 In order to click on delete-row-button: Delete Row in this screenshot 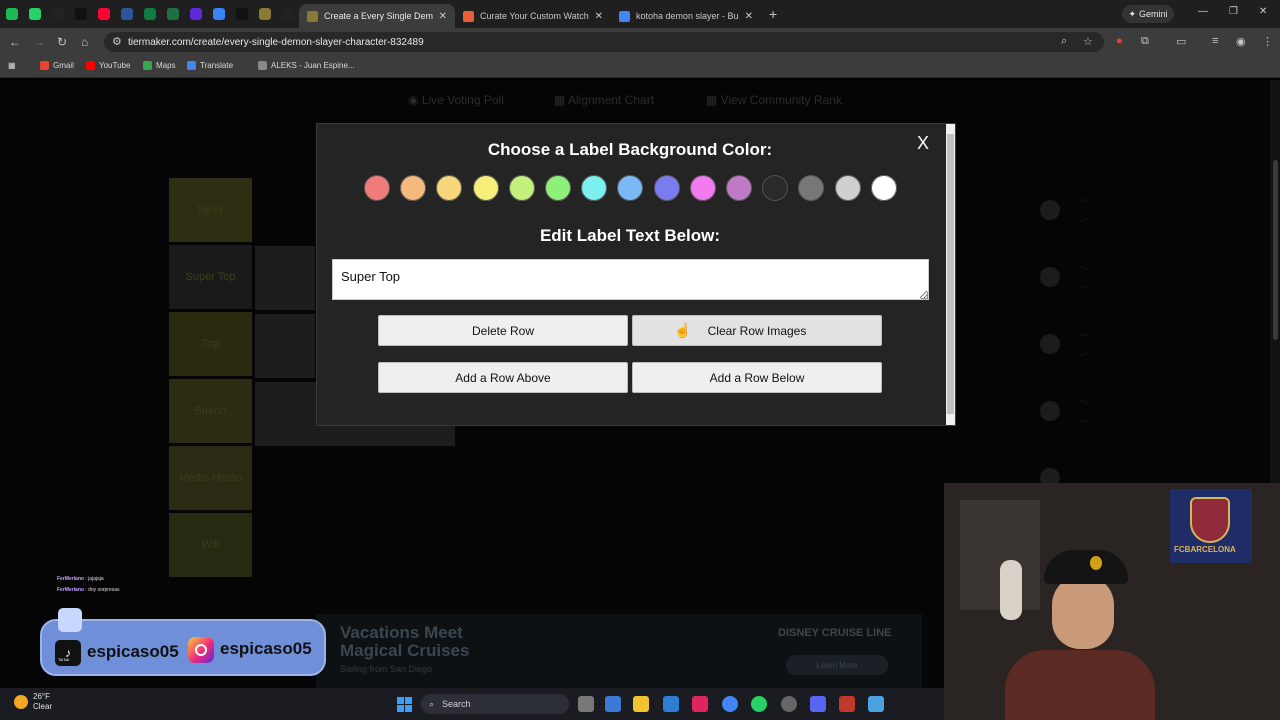, I will do `click(503, 330)`.